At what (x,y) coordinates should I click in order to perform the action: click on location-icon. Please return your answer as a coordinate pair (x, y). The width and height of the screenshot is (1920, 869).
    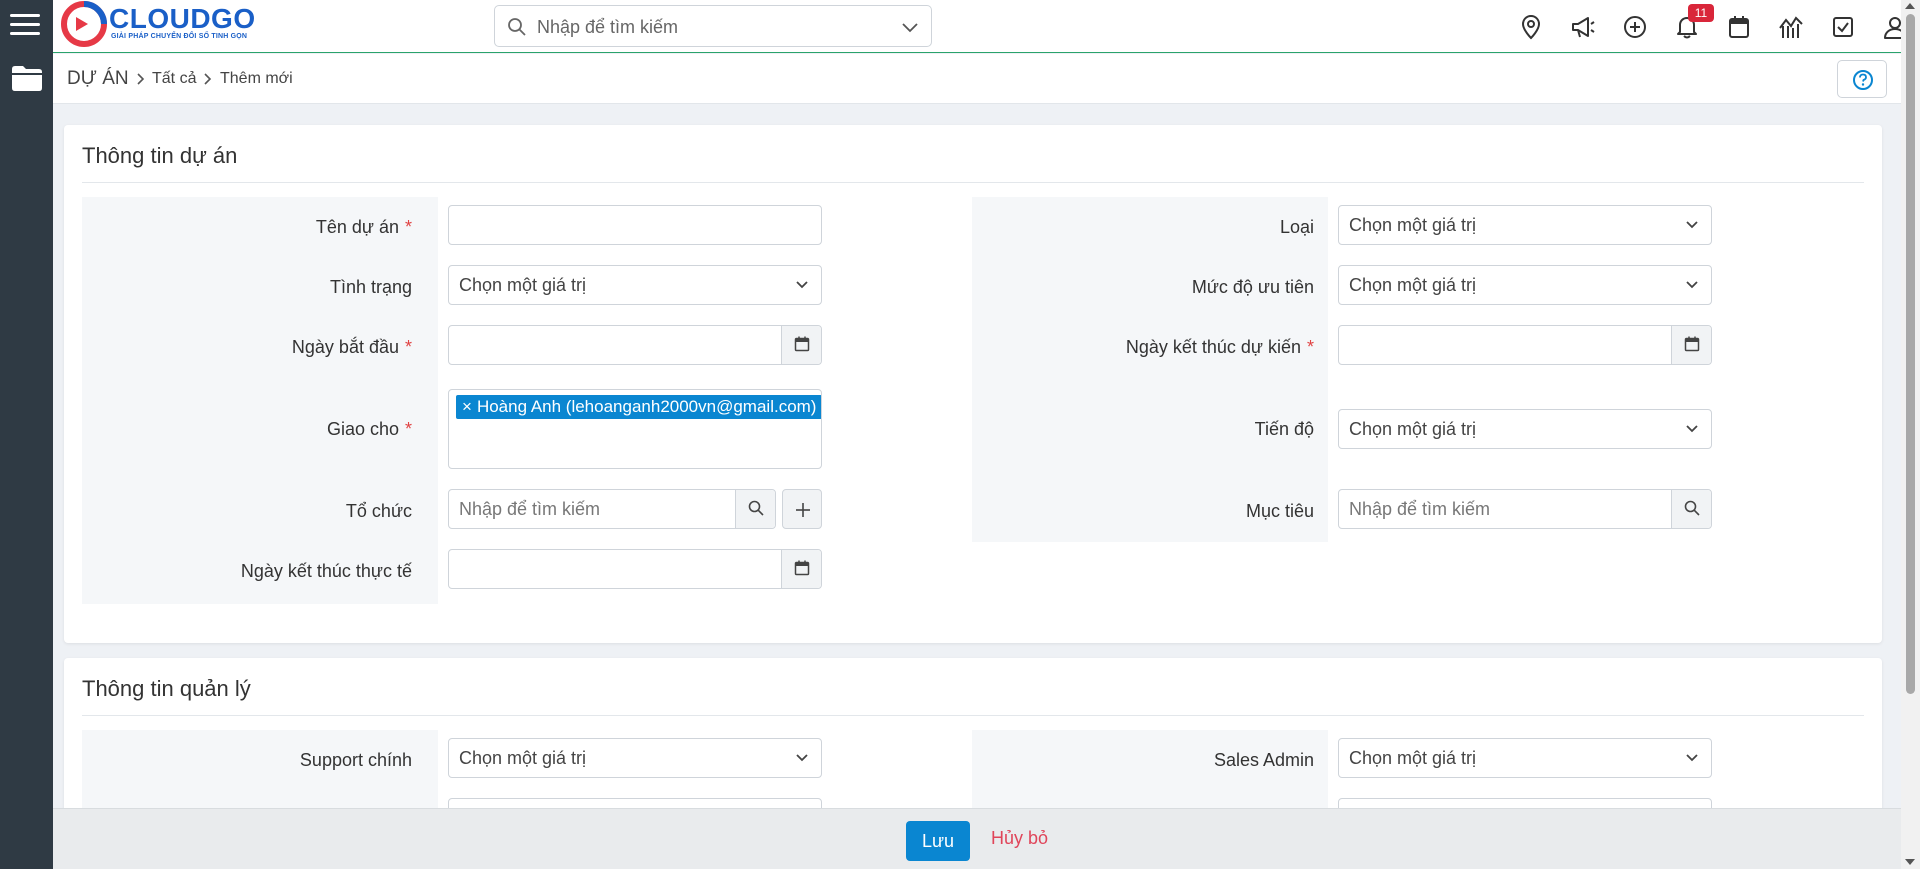
    Looking at the image, I should click on (1531, 27).